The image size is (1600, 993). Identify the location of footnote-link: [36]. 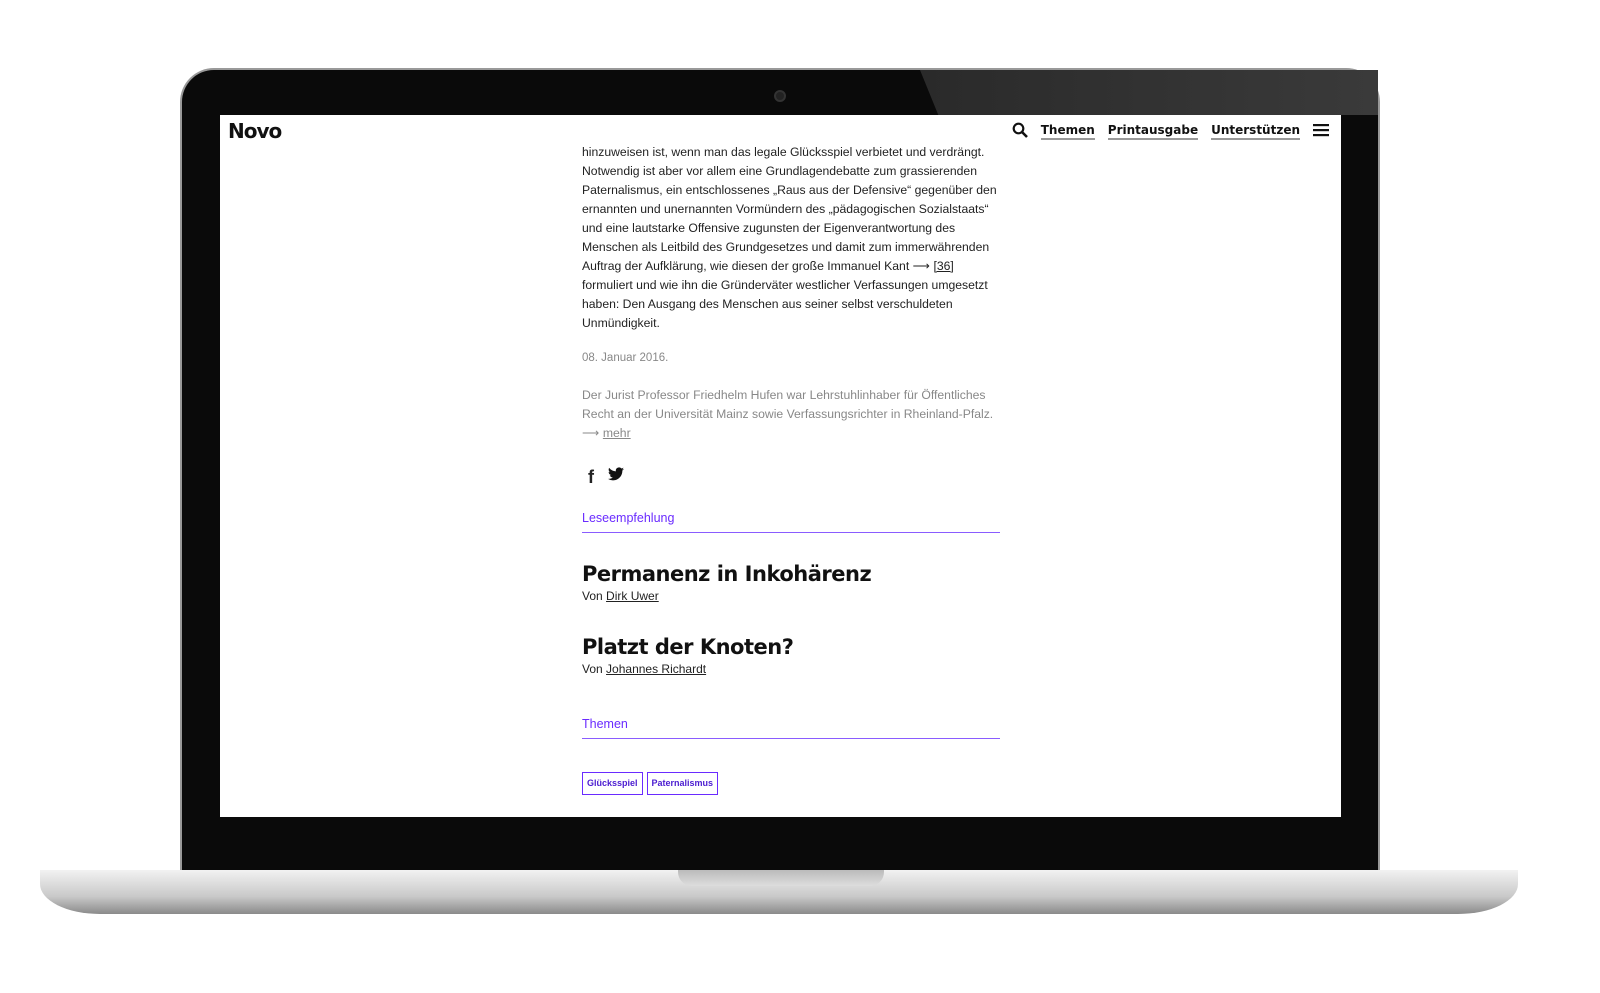
(943, 266).